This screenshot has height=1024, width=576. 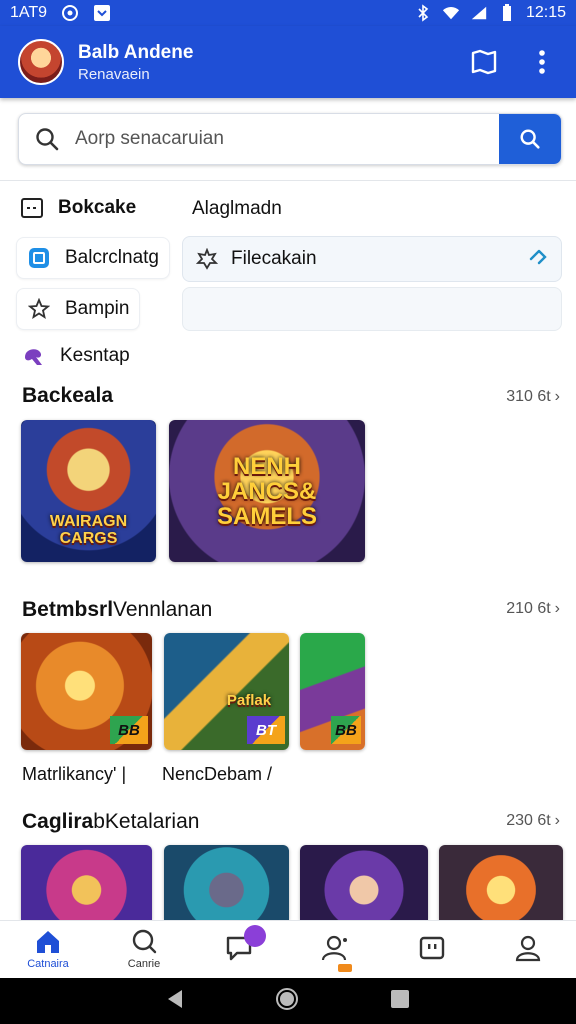 I want to click on back-icon, so click(x=175, y=1001).